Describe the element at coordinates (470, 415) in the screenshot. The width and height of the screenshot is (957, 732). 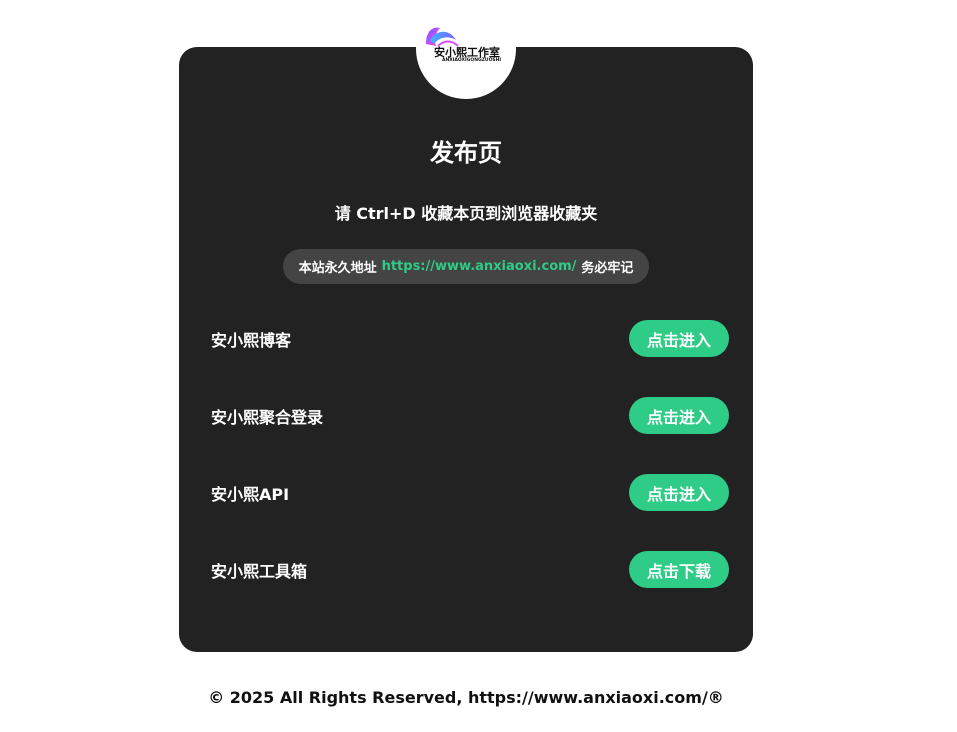
I see `link-row-login: 安小熙聚合登录 点击进入` at that location.